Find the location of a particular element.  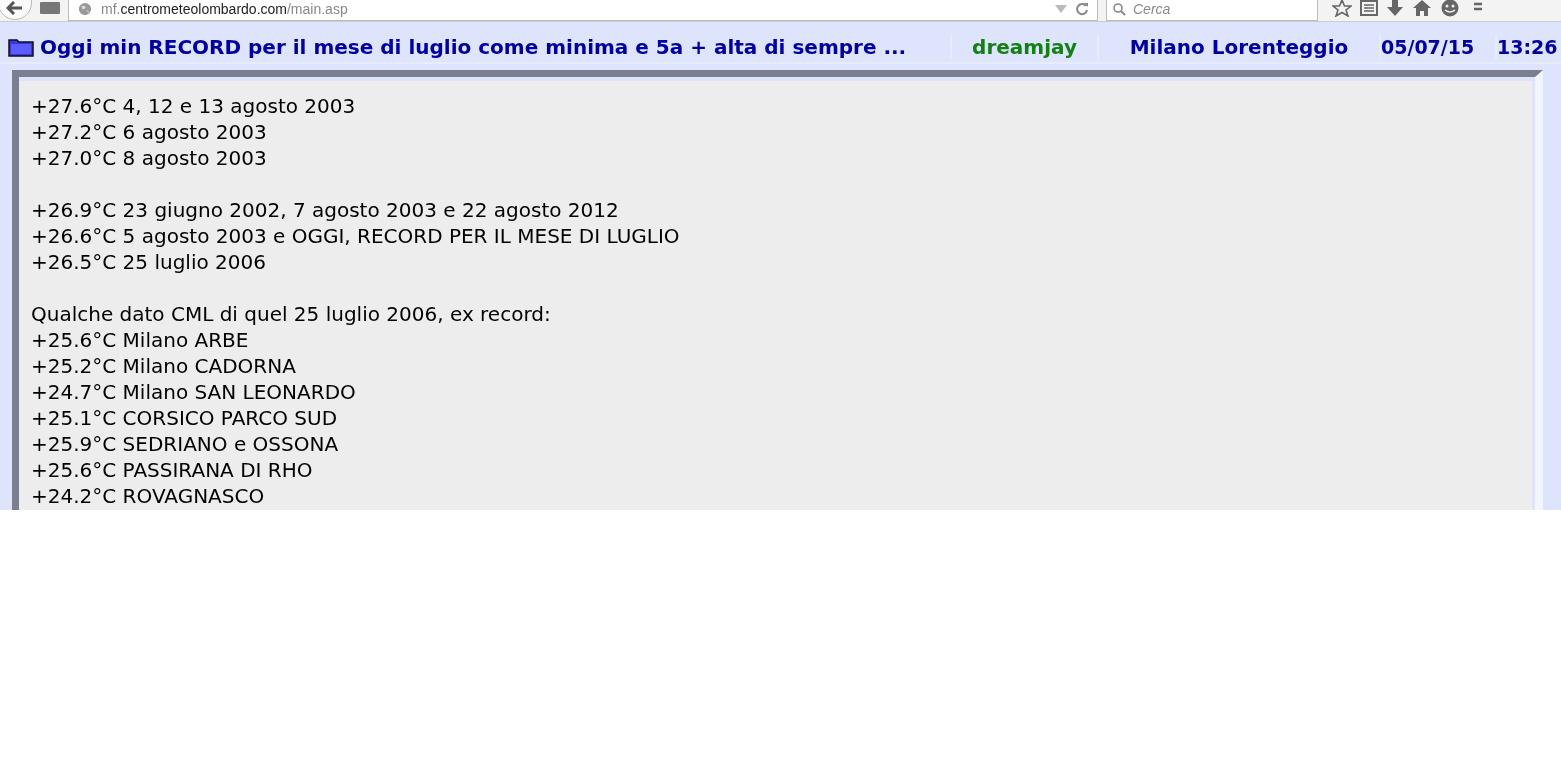

post-text-line: +26.9°C 23 giugno 2002, 7 agosto 2003 e 22 agosto 2012 is located at coordinates (325, 210).